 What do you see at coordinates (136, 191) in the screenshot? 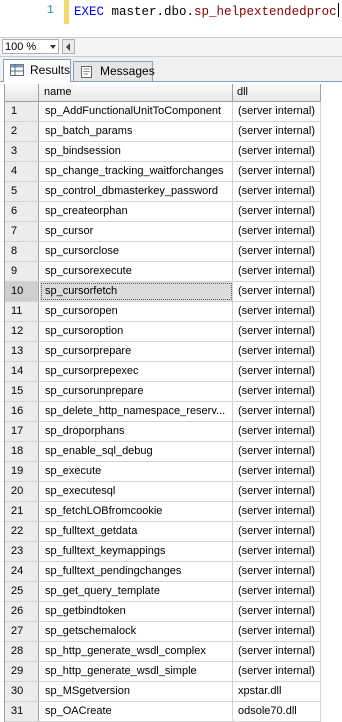
I see `cell-name: sp_control_dbmasterkey_password` at bounding box center [136, 191].